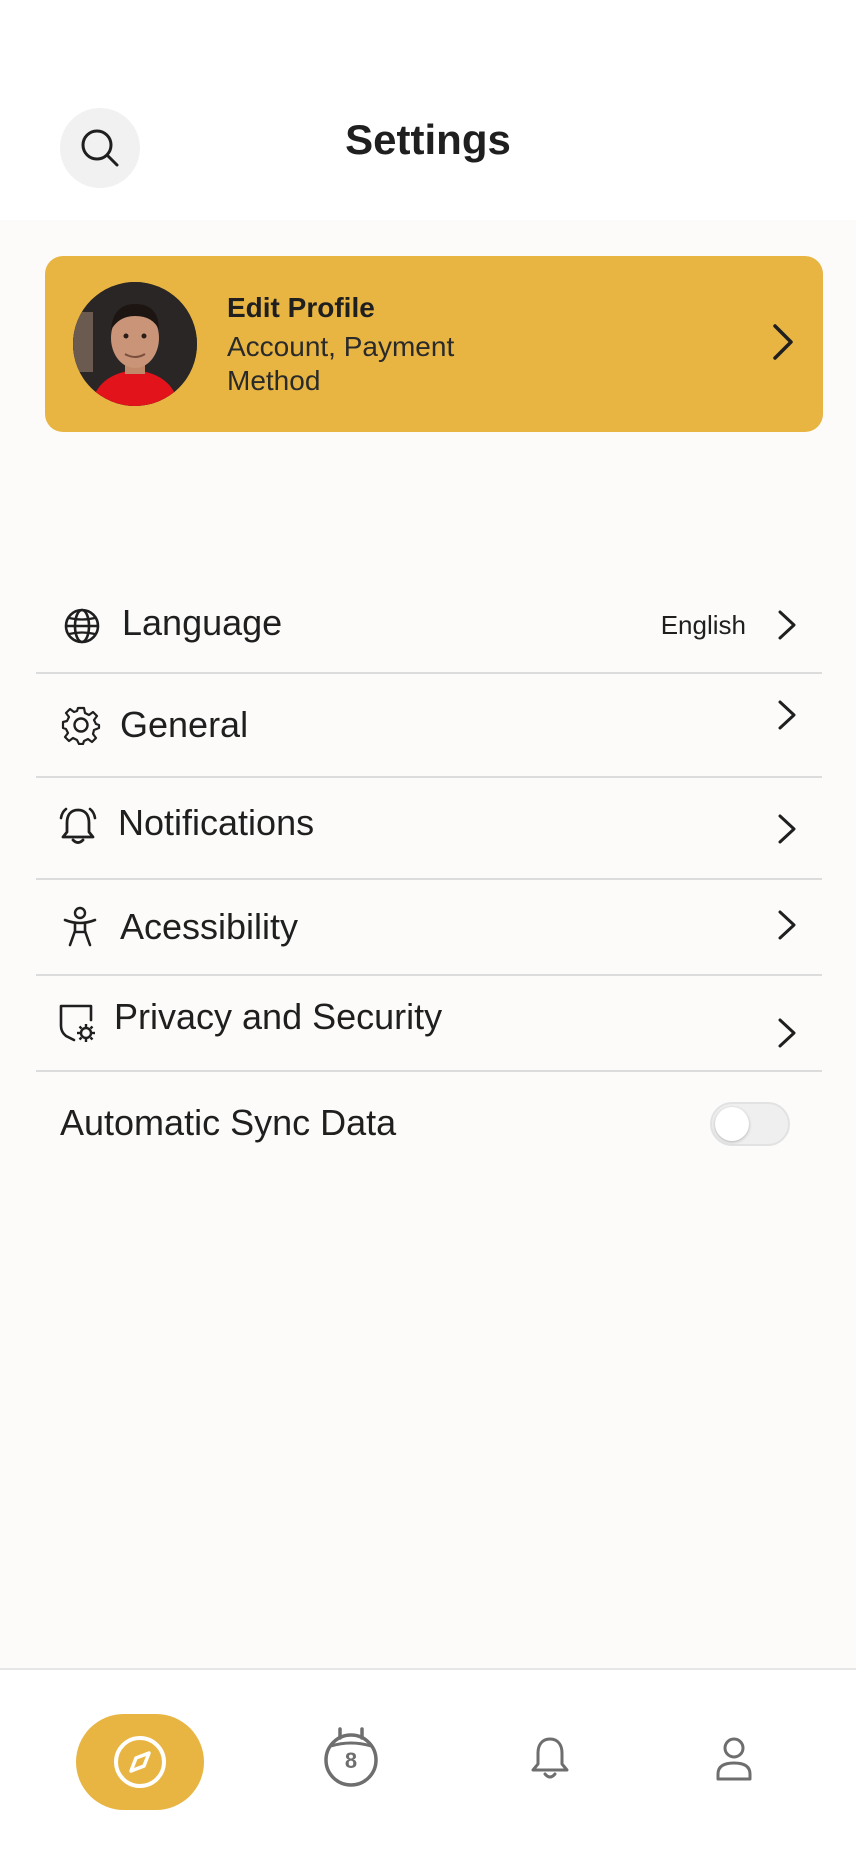  I want to click on bell-icon, so click(550, 1758).